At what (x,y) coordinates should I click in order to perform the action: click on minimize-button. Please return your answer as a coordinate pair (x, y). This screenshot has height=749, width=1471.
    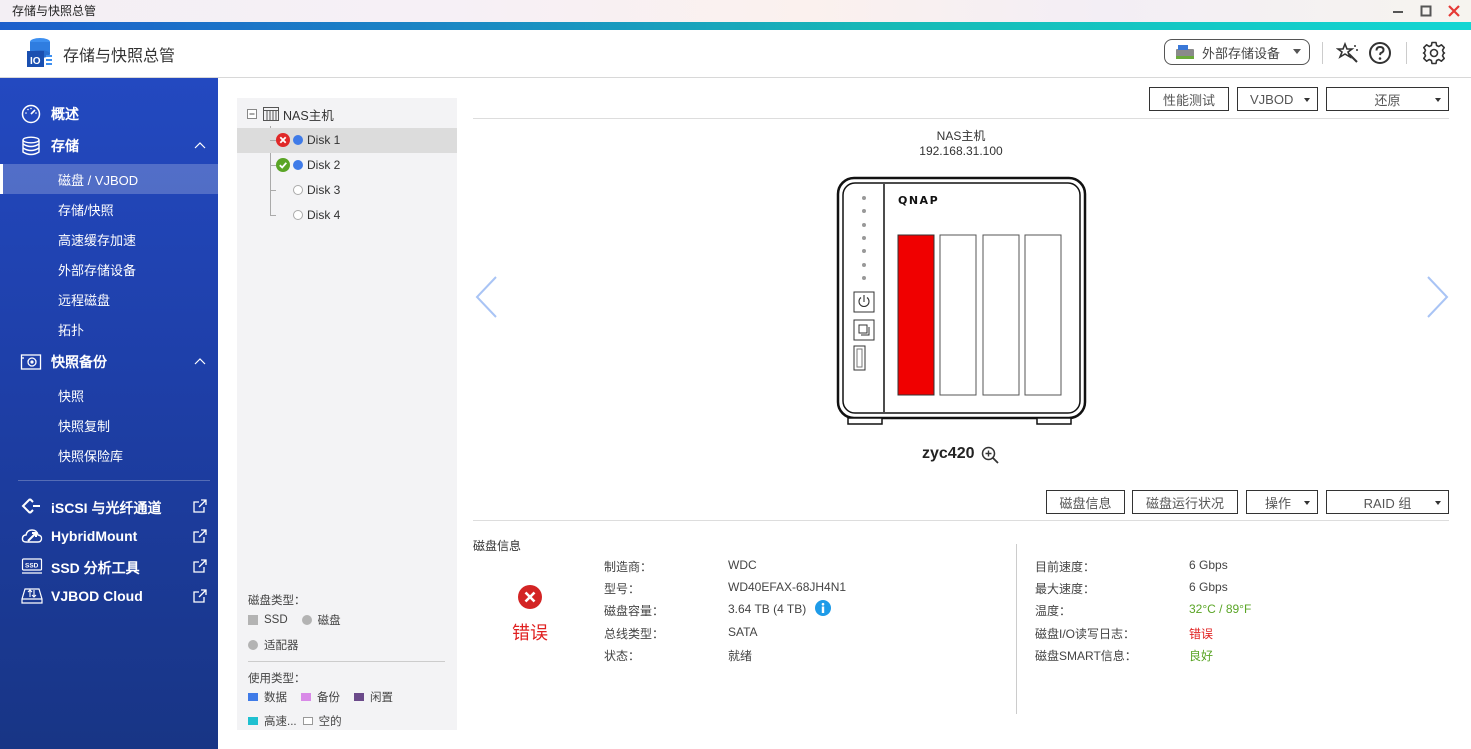
    Looking at the image, I should click on (1398, 11).